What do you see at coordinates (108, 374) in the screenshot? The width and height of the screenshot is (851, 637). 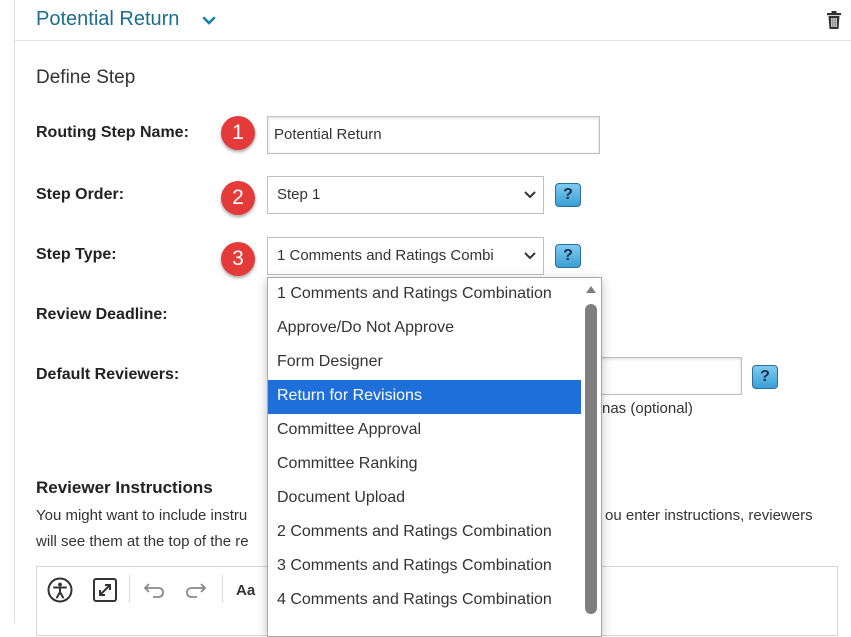 I see `default-reviewers-label: Default Reviewers:` at bounding box center [108, 374].